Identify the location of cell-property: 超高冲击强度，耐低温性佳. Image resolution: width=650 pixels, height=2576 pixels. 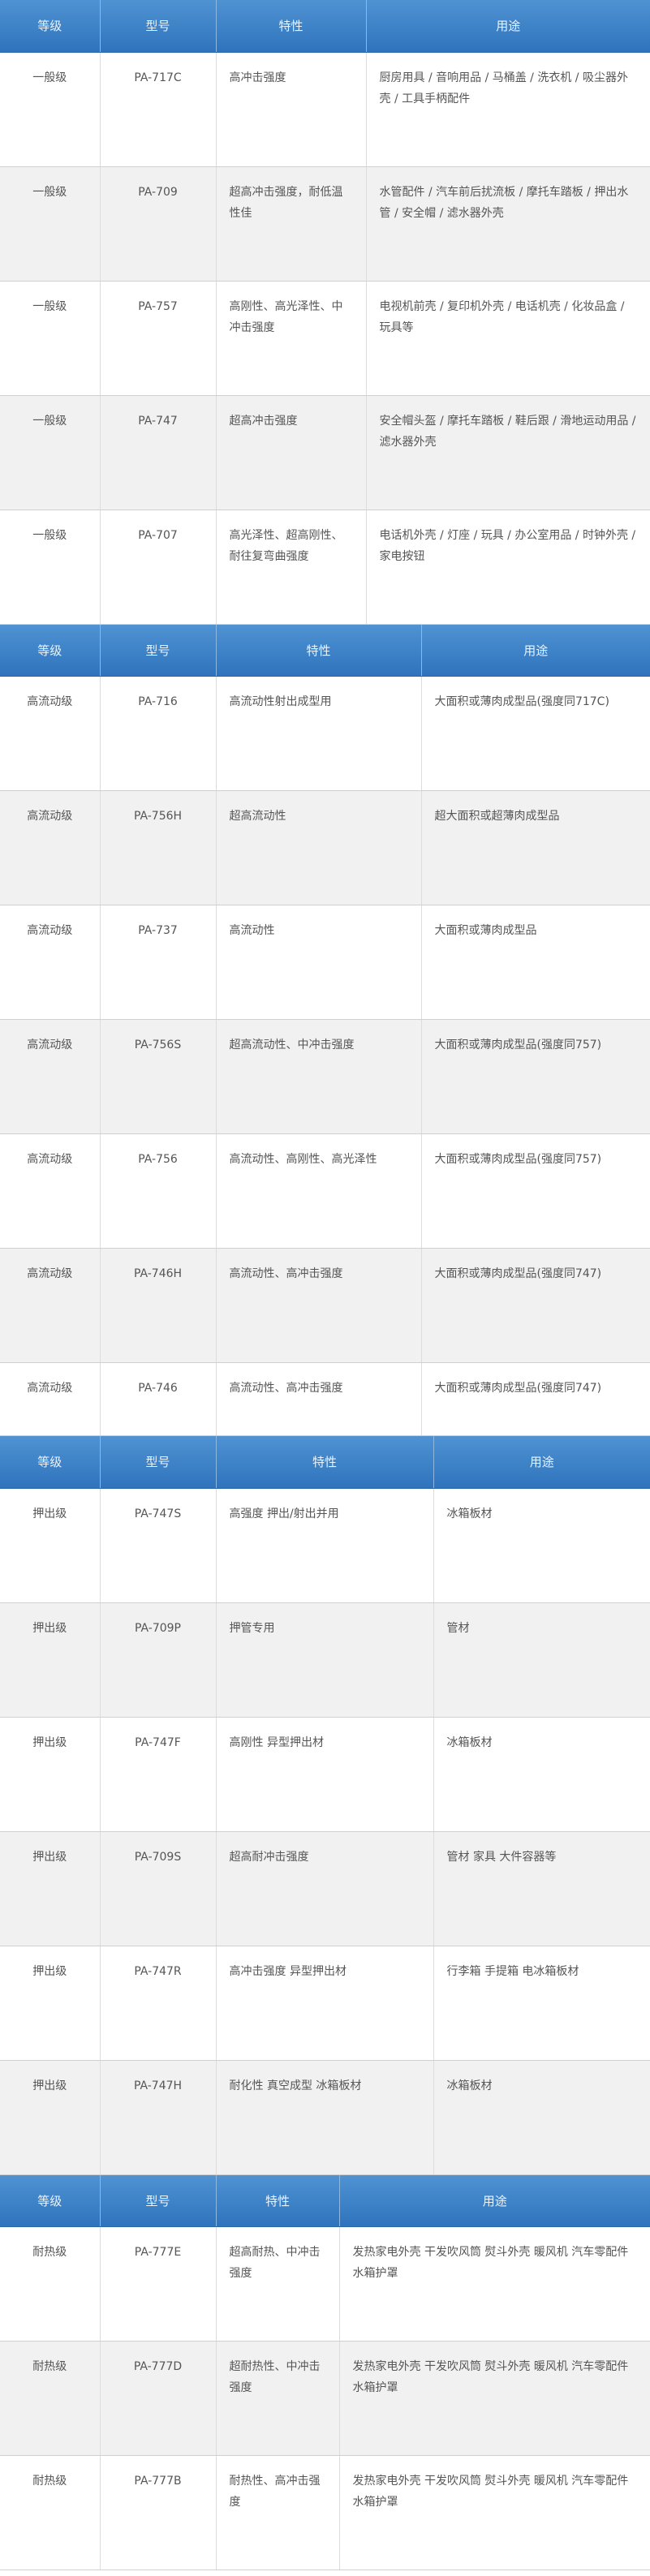
(291, 224).